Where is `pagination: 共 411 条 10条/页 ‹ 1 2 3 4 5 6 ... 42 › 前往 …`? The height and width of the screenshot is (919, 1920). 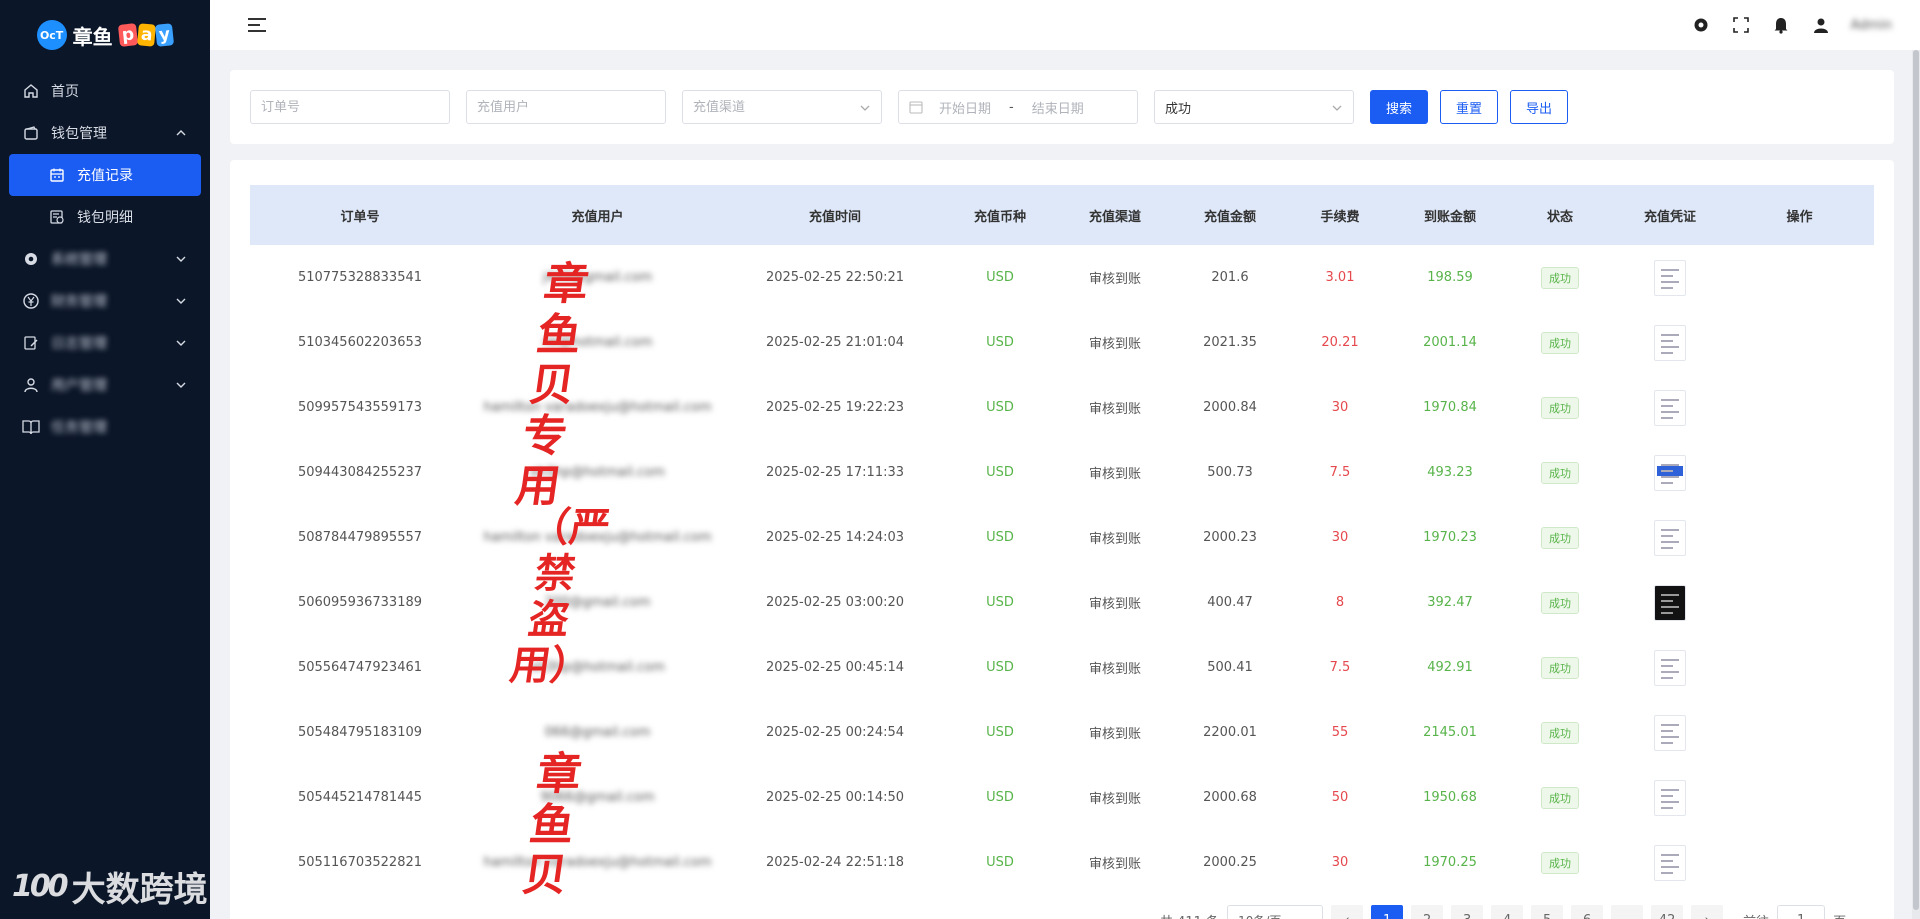 pagination: 共 411 条 10条/页 ‹ 1 2 3 4 5 6 ... 42 › 前往 … is located at coordinates (1503, 912).